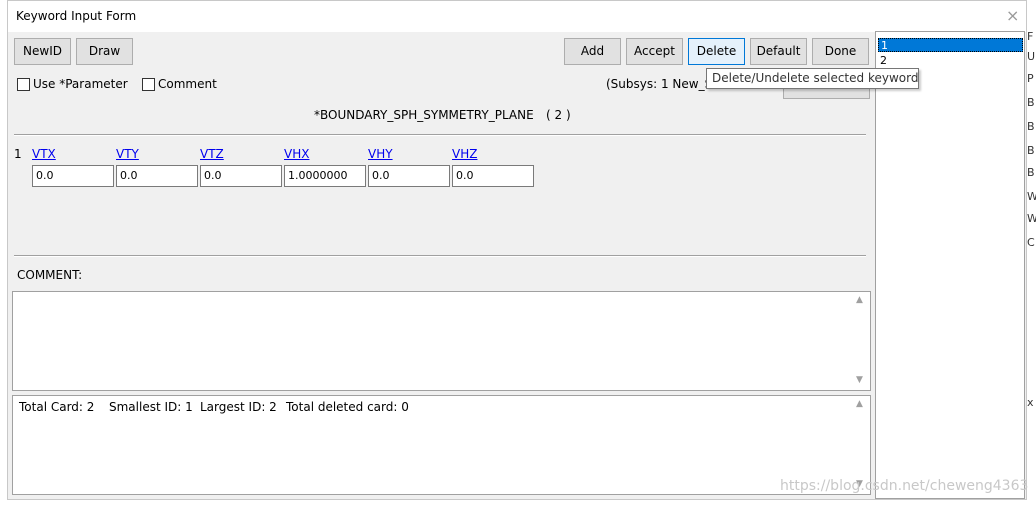 The height and width of the screenshot is (505, 1036). Describe the element at coordinates (157, 176) in the screenshot. I see `field-input-vty: 0.0` at that location.